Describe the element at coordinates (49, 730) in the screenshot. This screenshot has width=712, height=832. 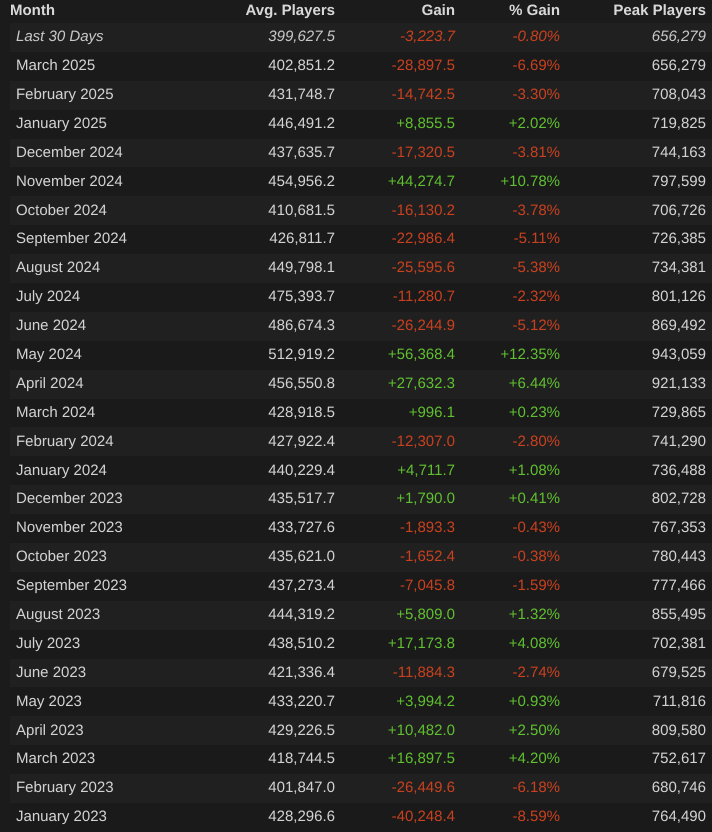
I see `table-cell-text: April 2023` at that location.